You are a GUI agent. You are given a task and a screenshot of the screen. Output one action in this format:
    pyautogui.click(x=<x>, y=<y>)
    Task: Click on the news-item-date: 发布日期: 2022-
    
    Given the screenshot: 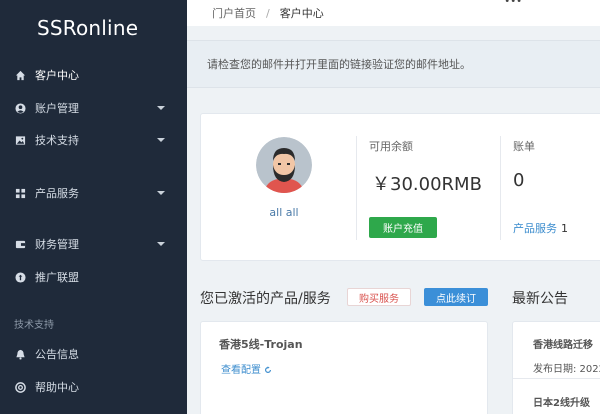 What is the action you would take?
    pyautogui.click(x=566, y=369)
    